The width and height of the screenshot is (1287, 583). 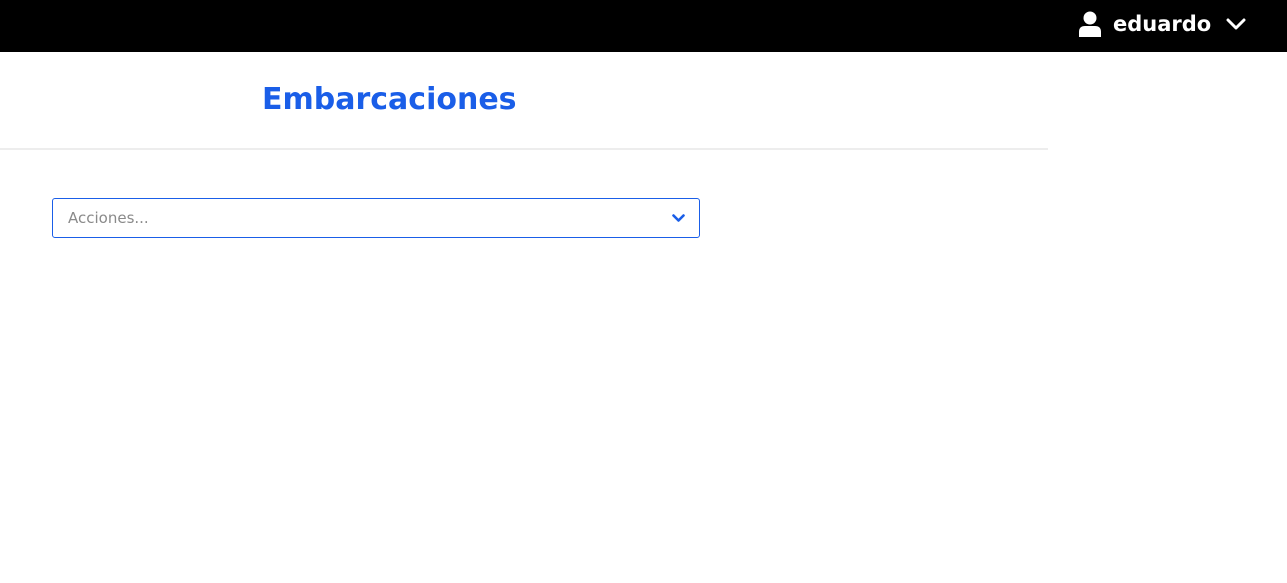 What do you see at coordinates (389, 99) in the screenshot?
I see `page-title: Embarcaciones` at bounding box center [389, 99].